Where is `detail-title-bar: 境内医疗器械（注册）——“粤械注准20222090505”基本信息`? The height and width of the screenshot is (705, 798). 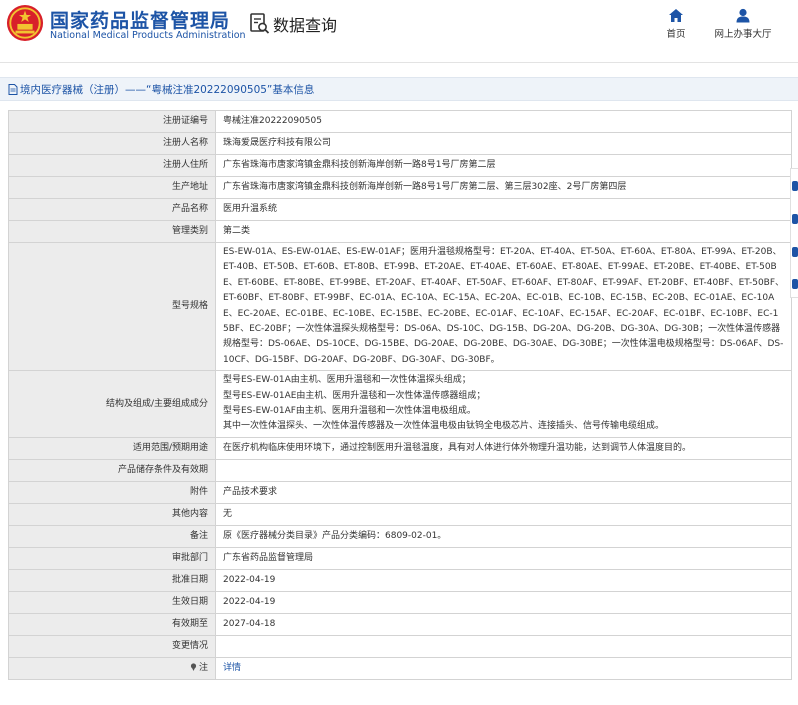 detail-title-bar: 境内医疗器械（注册）——“粤械注准20222090505”基本信息 is located at coordinates (399, 89).